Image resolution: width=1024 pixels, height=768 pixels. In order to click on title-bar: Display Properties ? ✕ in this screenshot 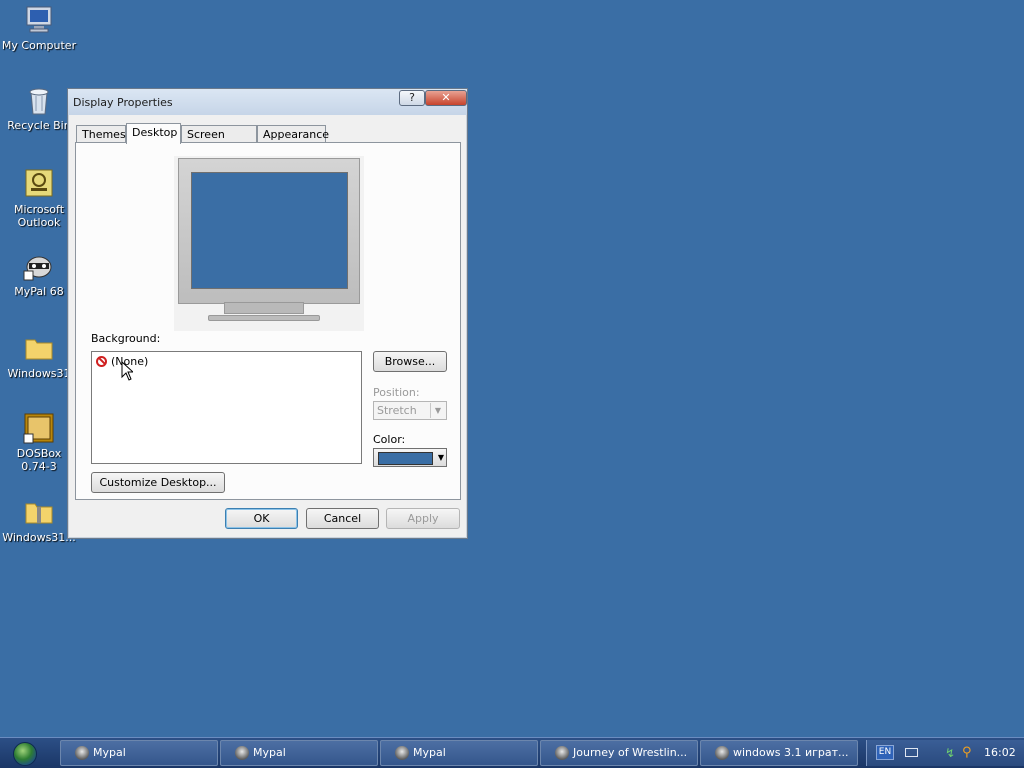, I will do `click(267, 102)`.